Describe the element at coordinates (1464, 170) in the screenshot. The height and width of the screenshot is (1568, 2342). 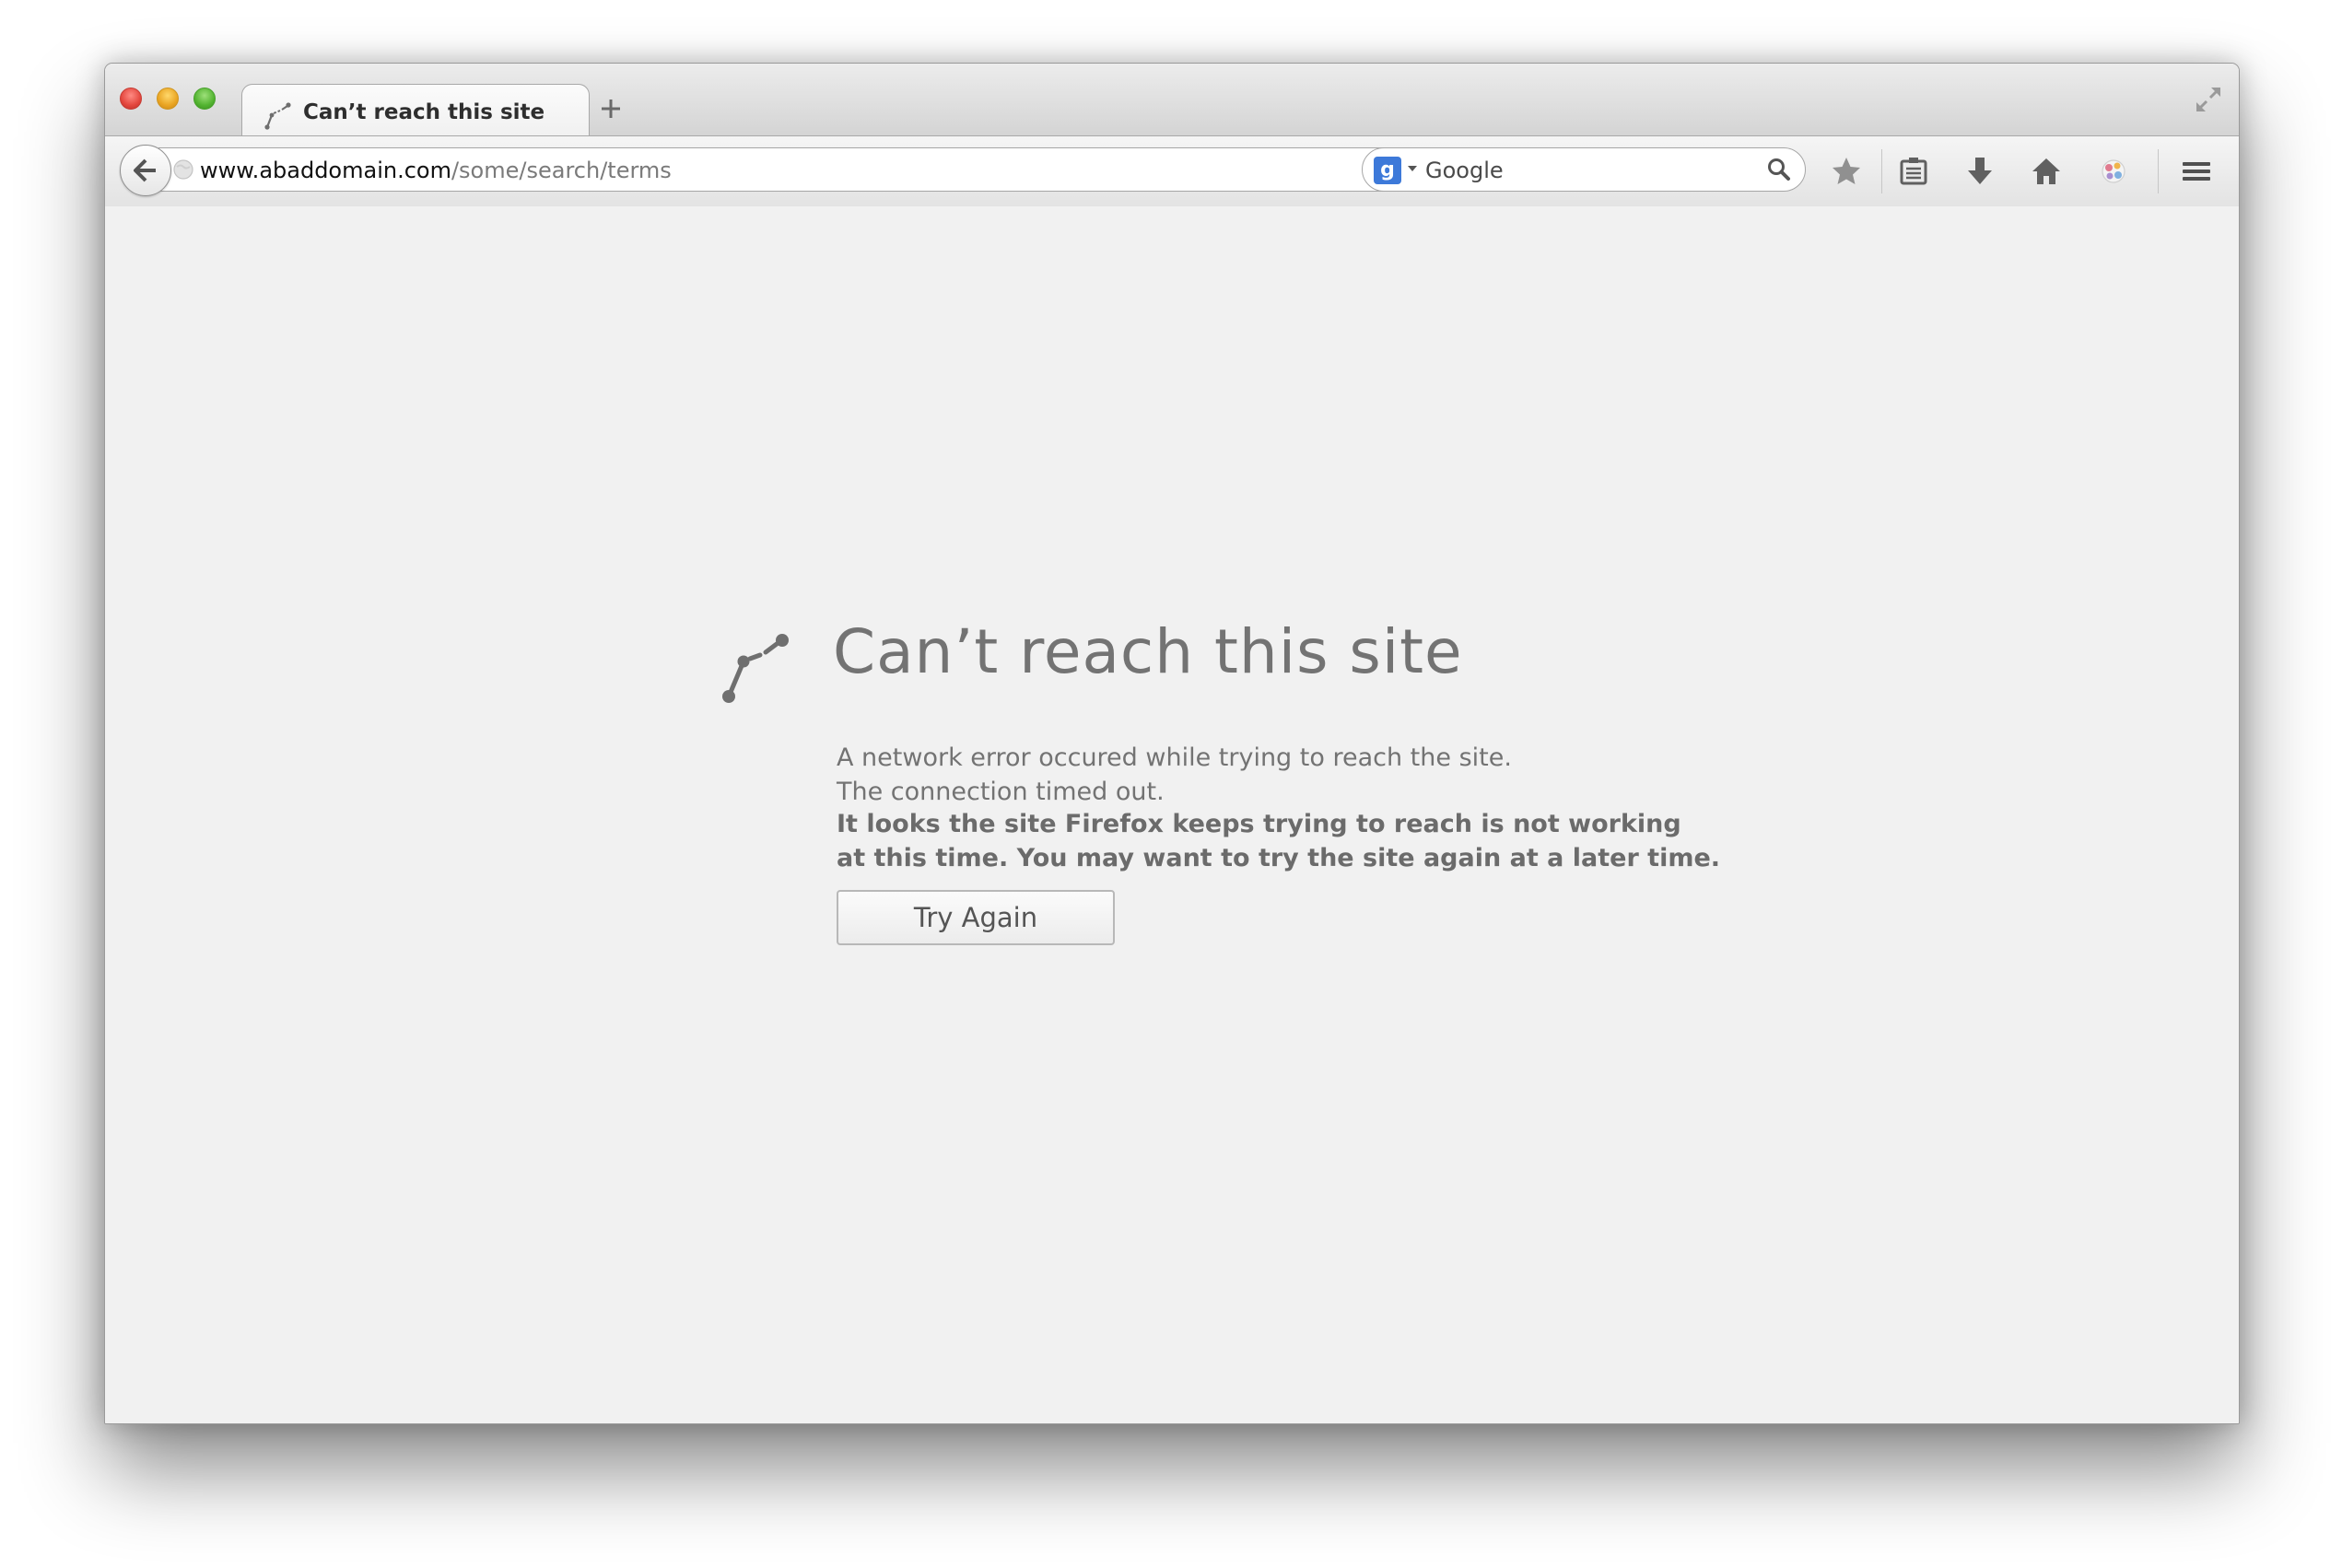
I see `search-placeholder: Google` at that location.